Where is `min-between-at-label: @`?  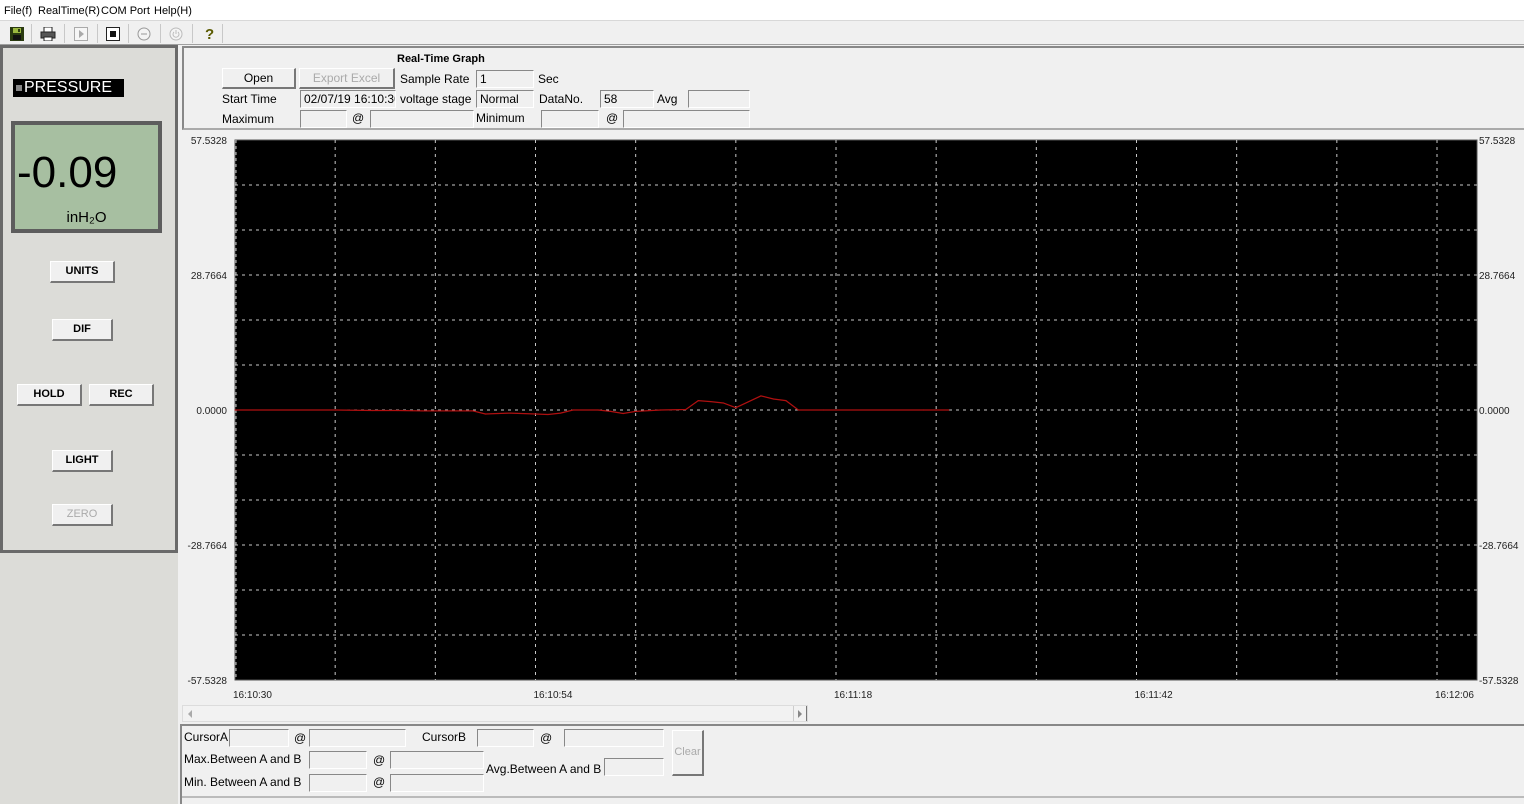
min-between-at-label: @ is located at coordinates (379, 782).